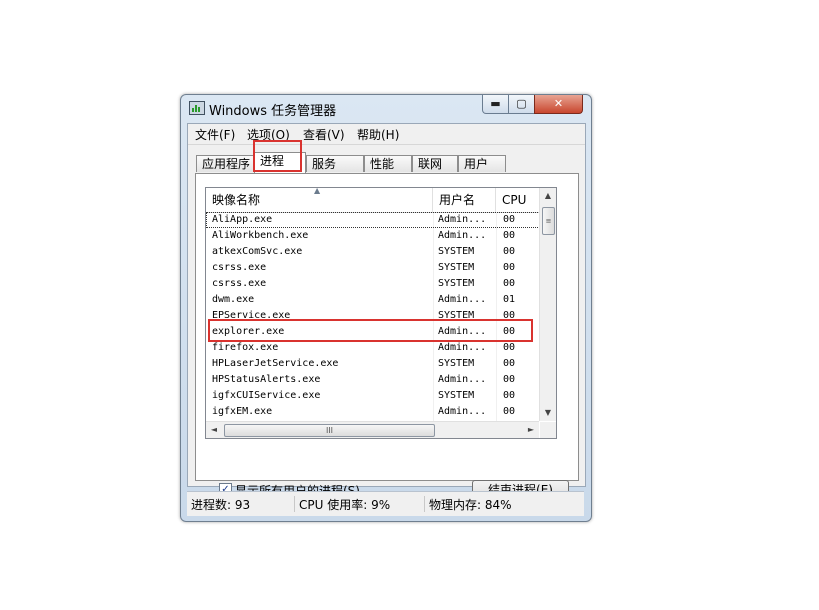 The image size is (819, 610). I want to click on table-row: dwm.exe Admin... 01, so click(373, 300).